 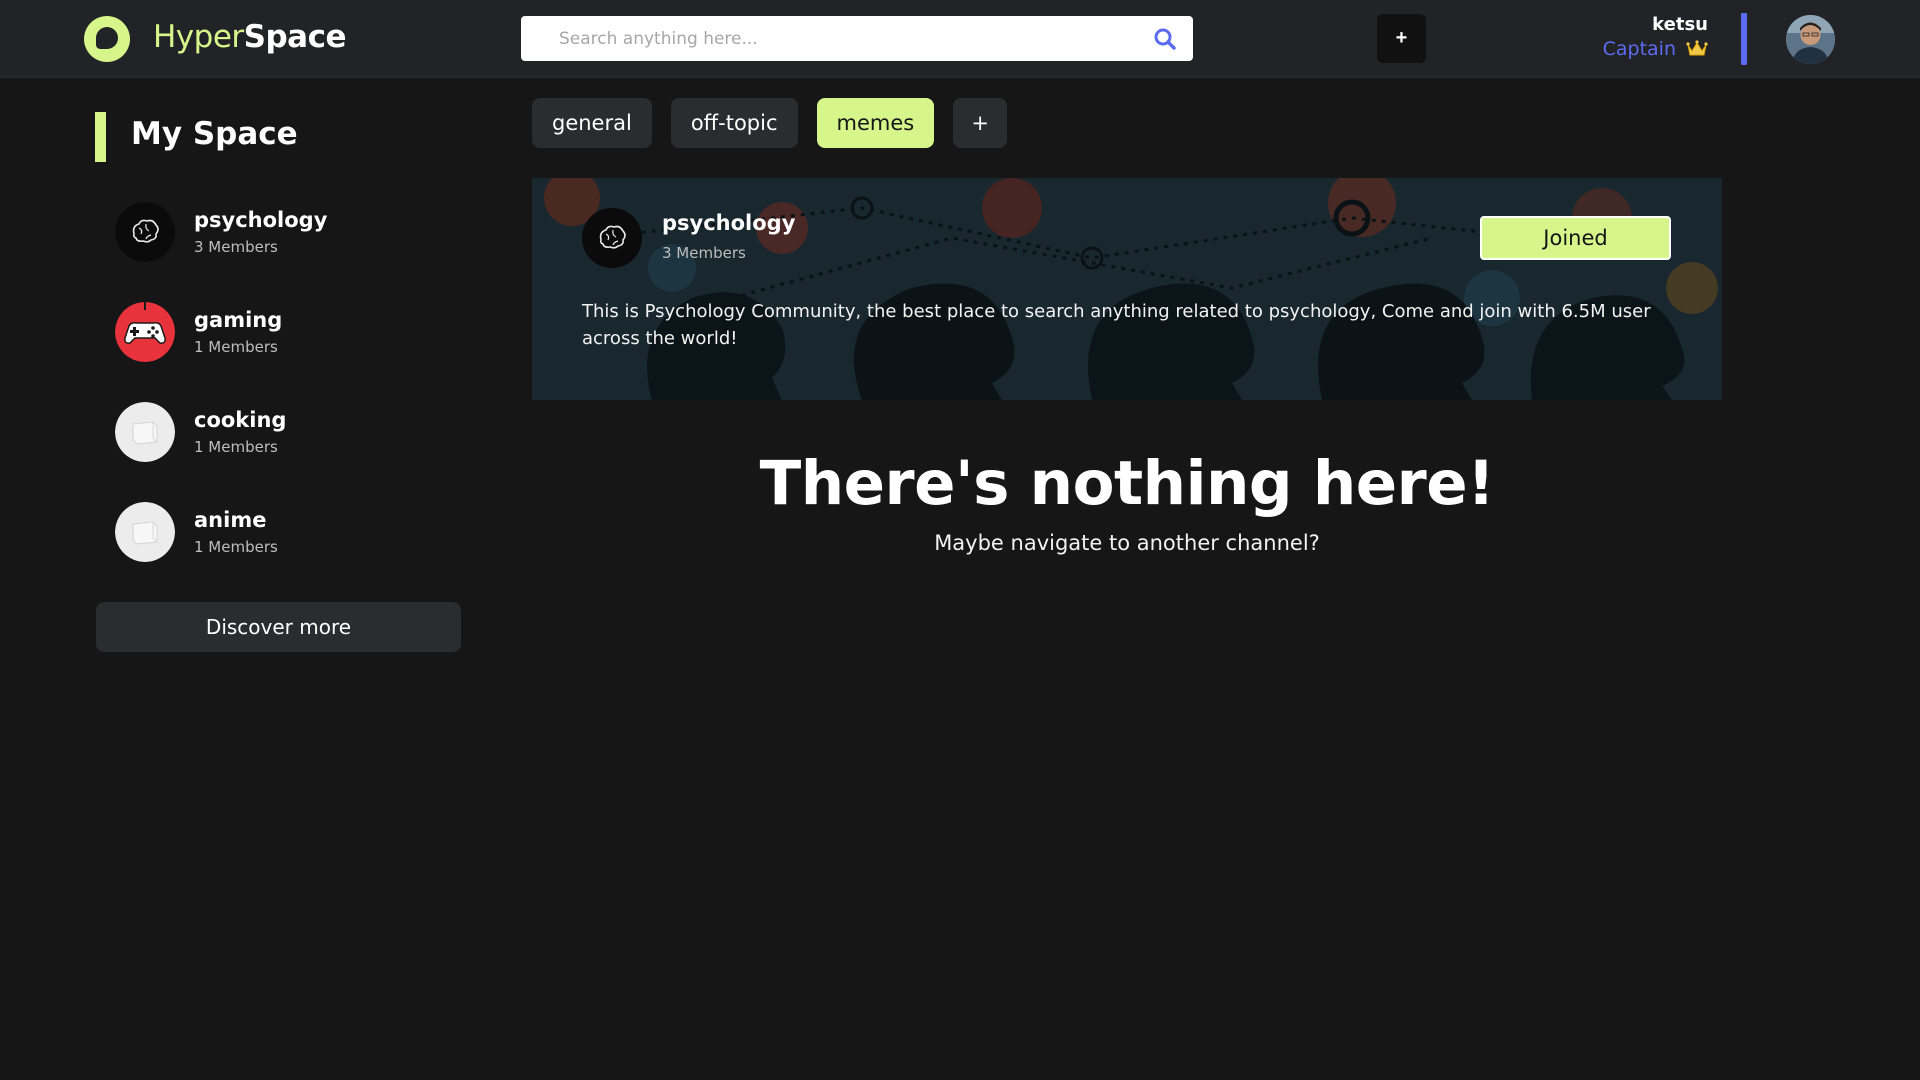 What do you see at coordinates (236, 247) in the screenshot?
I see `community-members: 3 Members` at bounding box center [236, 247].